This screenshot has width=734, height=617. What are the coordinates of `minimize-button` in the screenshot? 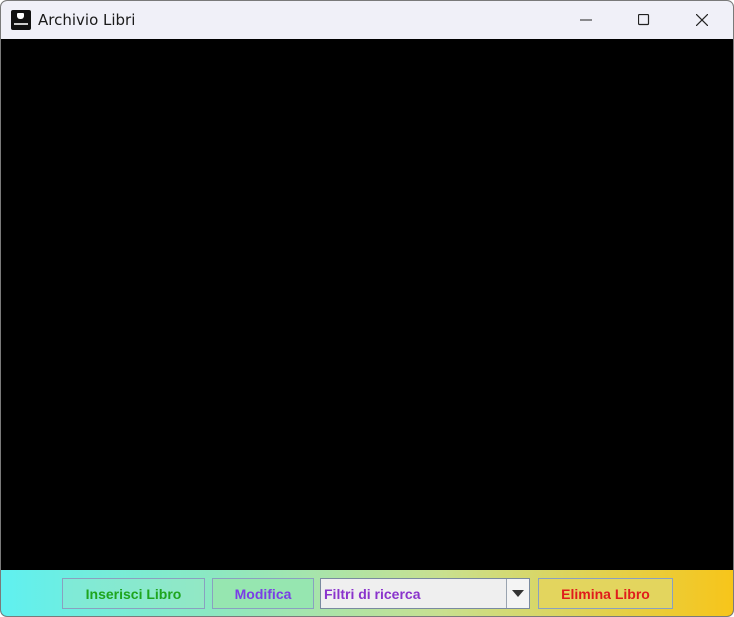 It's located at (586, 20).